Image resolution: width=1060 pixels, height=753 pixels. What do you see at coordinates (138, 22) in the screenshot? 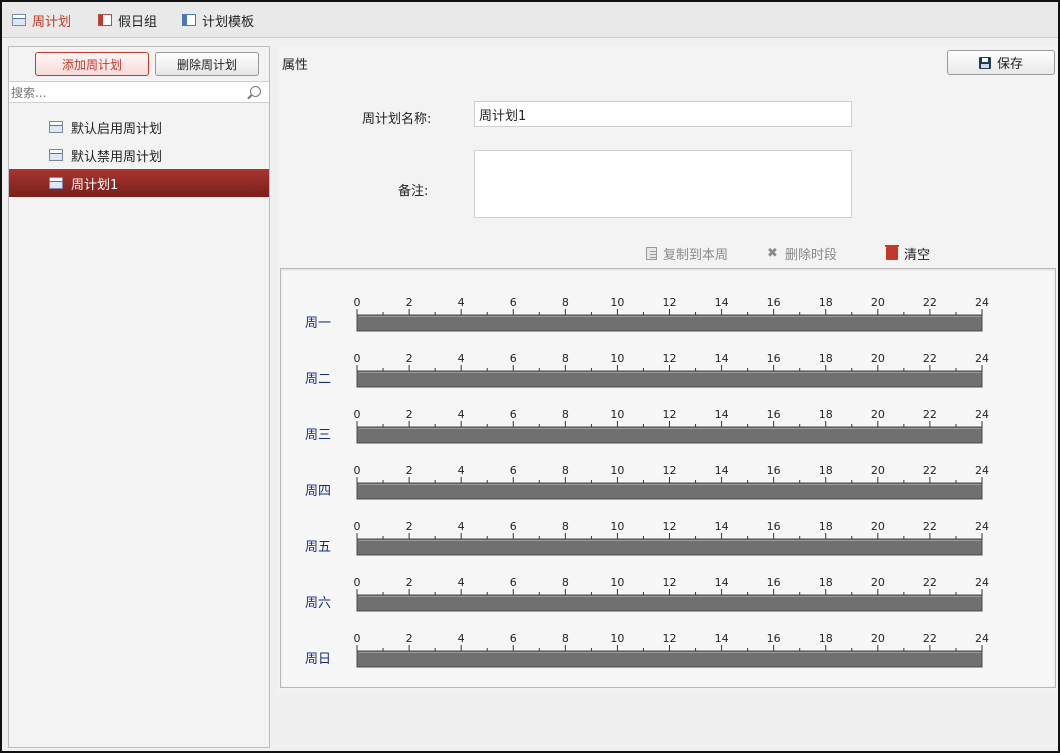
I see `tab-label: 假日组` at bounding box center [138, 22].